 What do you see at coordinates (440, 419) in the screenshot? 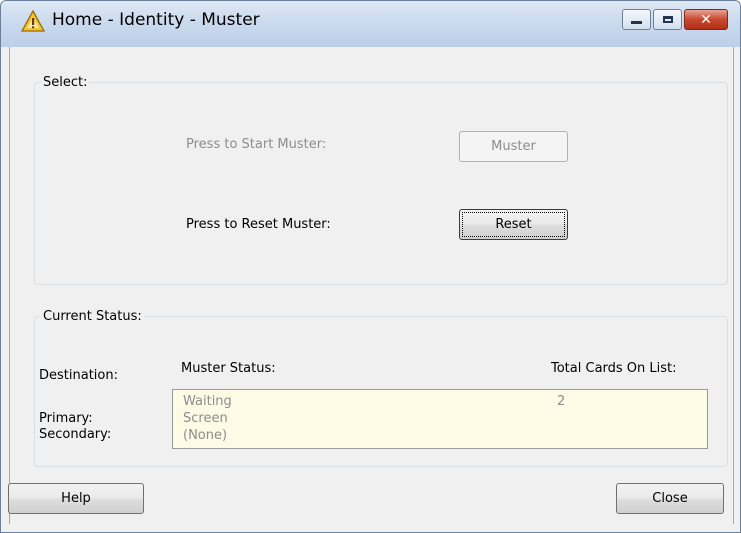
I see `muster-status-box: Waiting Screen (None) 2` at bounding box center [440, 419].